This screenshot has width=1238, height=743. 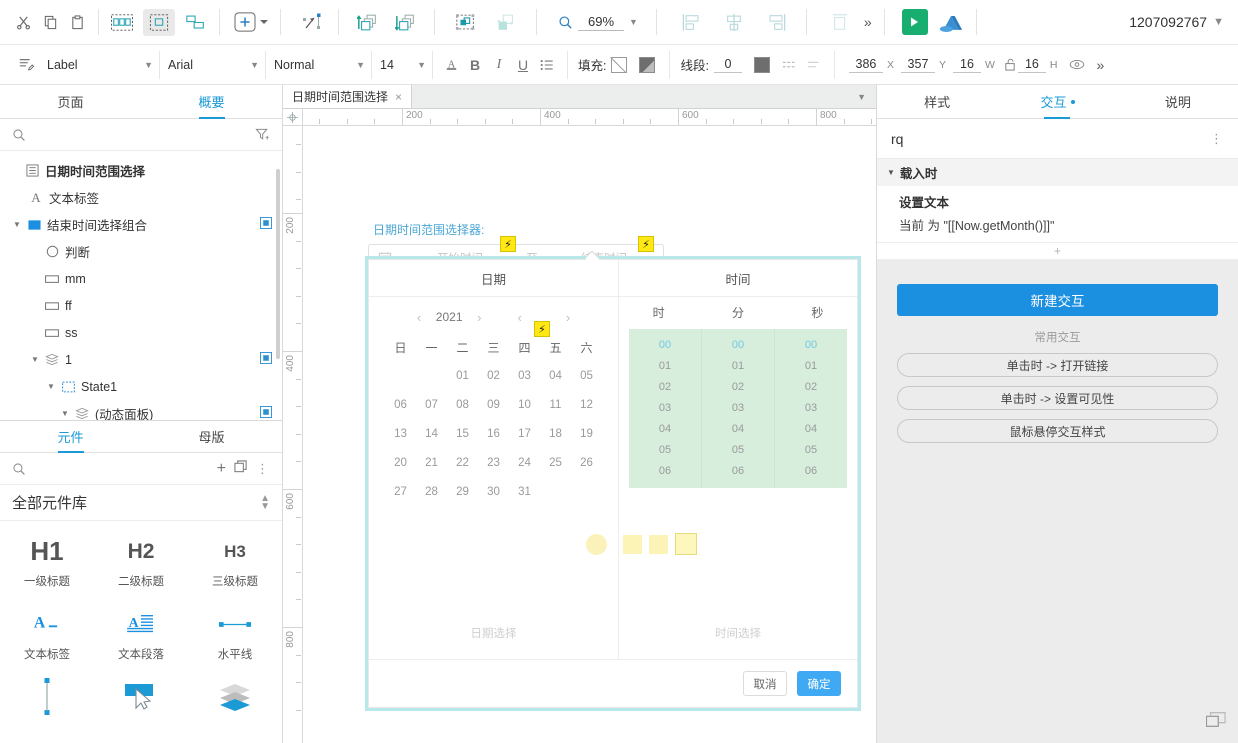 I want to click on calendar-day-cell: 19, so click(x=586, y=434).